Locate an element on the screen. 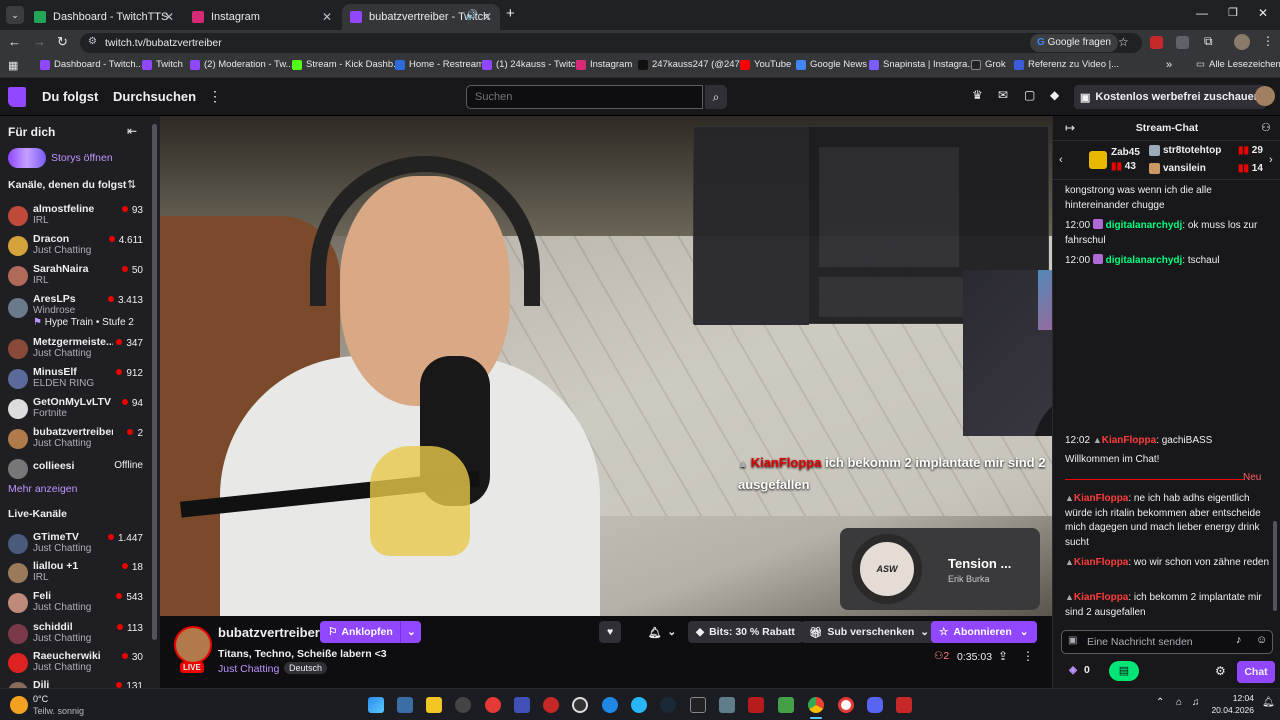 The height and width of the screenshot is (720, 1280). back-icon: ← is located at coordinates (14, 41).